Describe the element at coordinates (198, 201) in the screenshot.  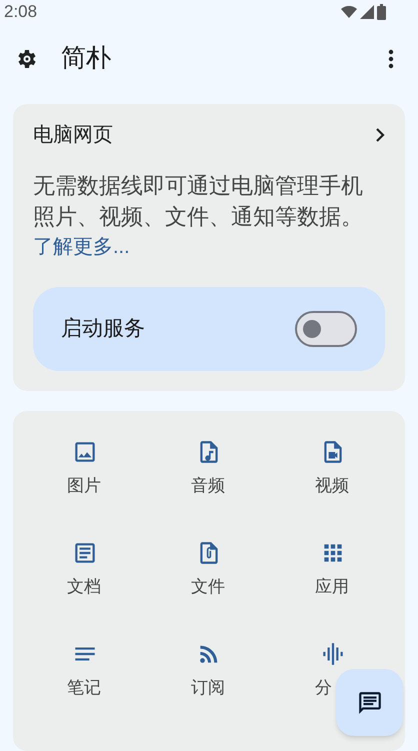
I see `card-description: 无需数据线即可通过电脑管理手机照片、视频、文件、通知等数据。` at that location.